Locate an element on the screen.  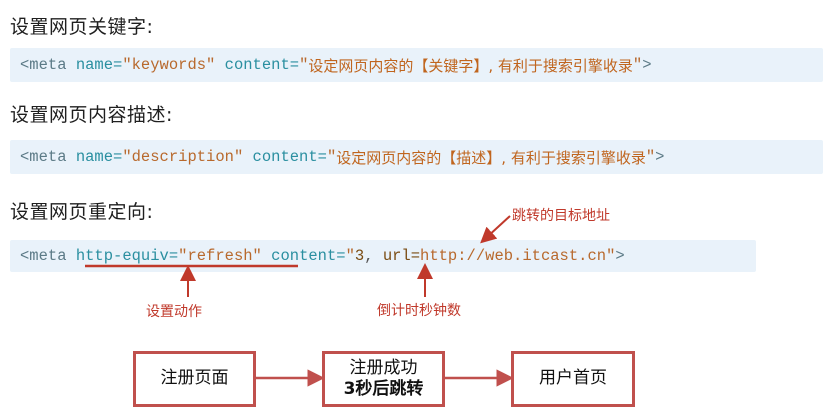
flow-box-user-home: 用户首页 is located at coordinates (573, 379).